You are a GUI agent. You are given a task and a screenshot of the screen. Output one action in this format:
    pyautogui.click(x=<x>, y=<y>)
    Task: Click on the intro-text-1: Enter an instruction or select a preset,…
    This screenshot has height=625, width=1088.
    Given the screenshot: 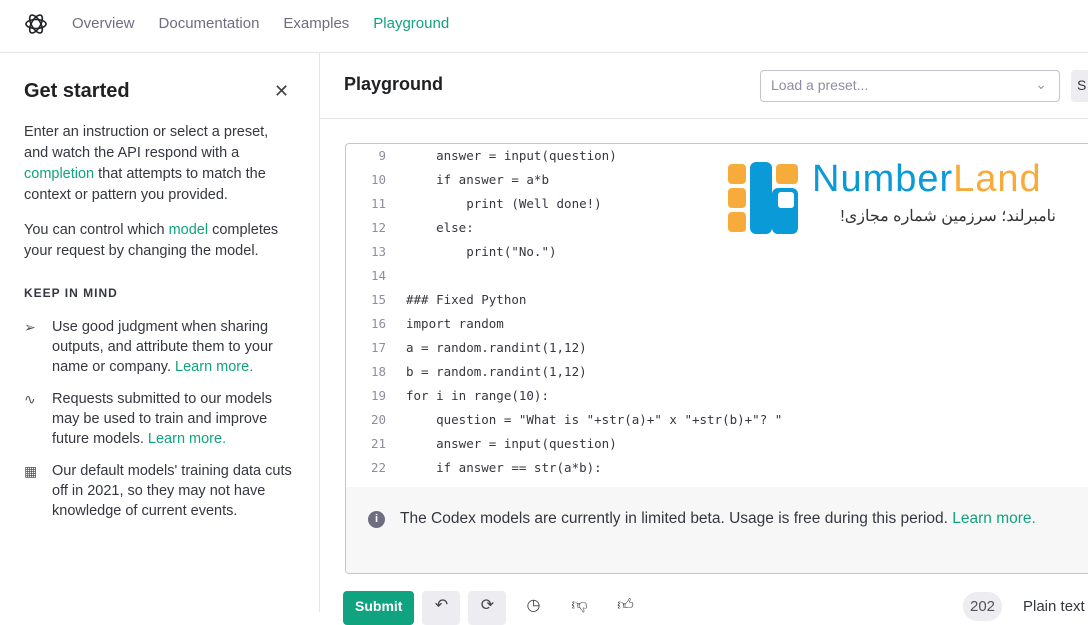 What is the action you would take?
    pyautogui.click(x=146, y=142)
    